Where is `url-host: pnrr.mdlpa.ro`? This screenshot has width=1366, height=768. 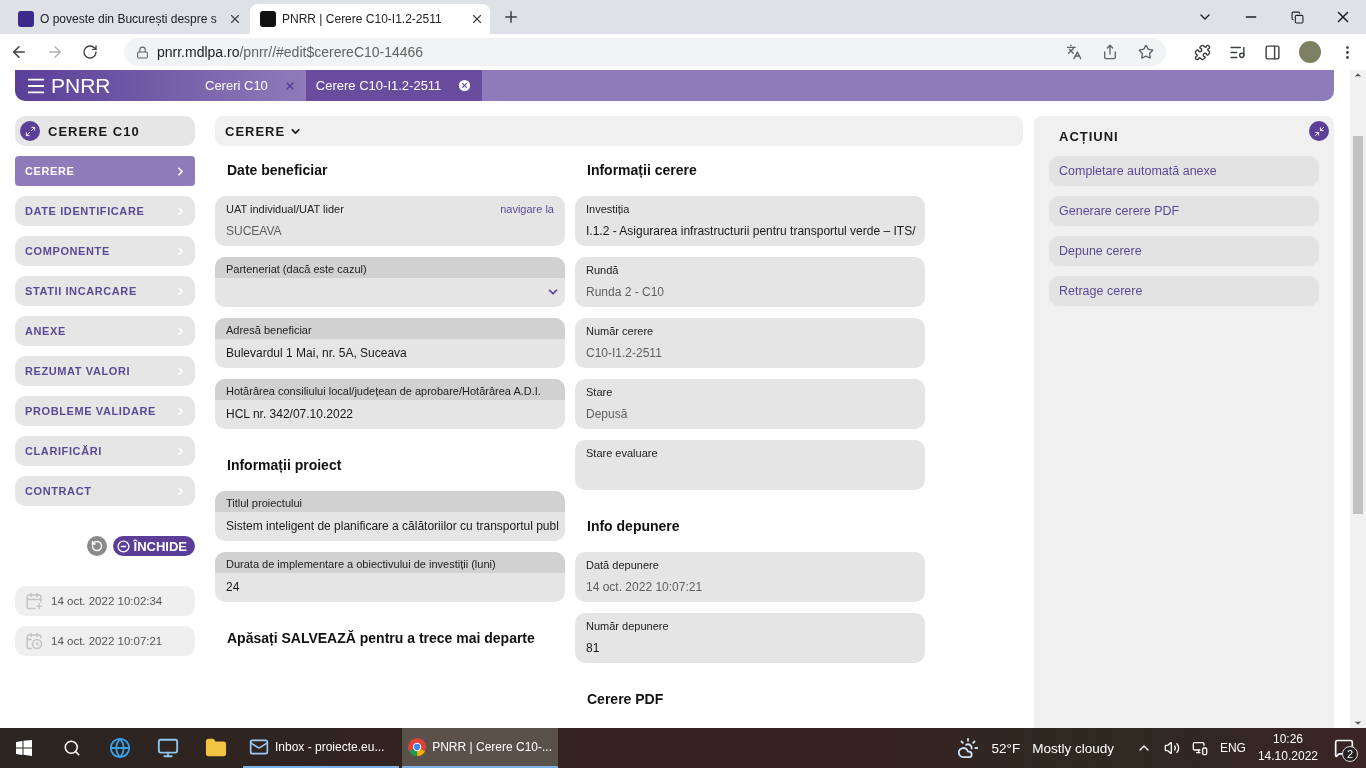
url-host: pnrr.mdlpa.ro is located at coordinates (198, 52).